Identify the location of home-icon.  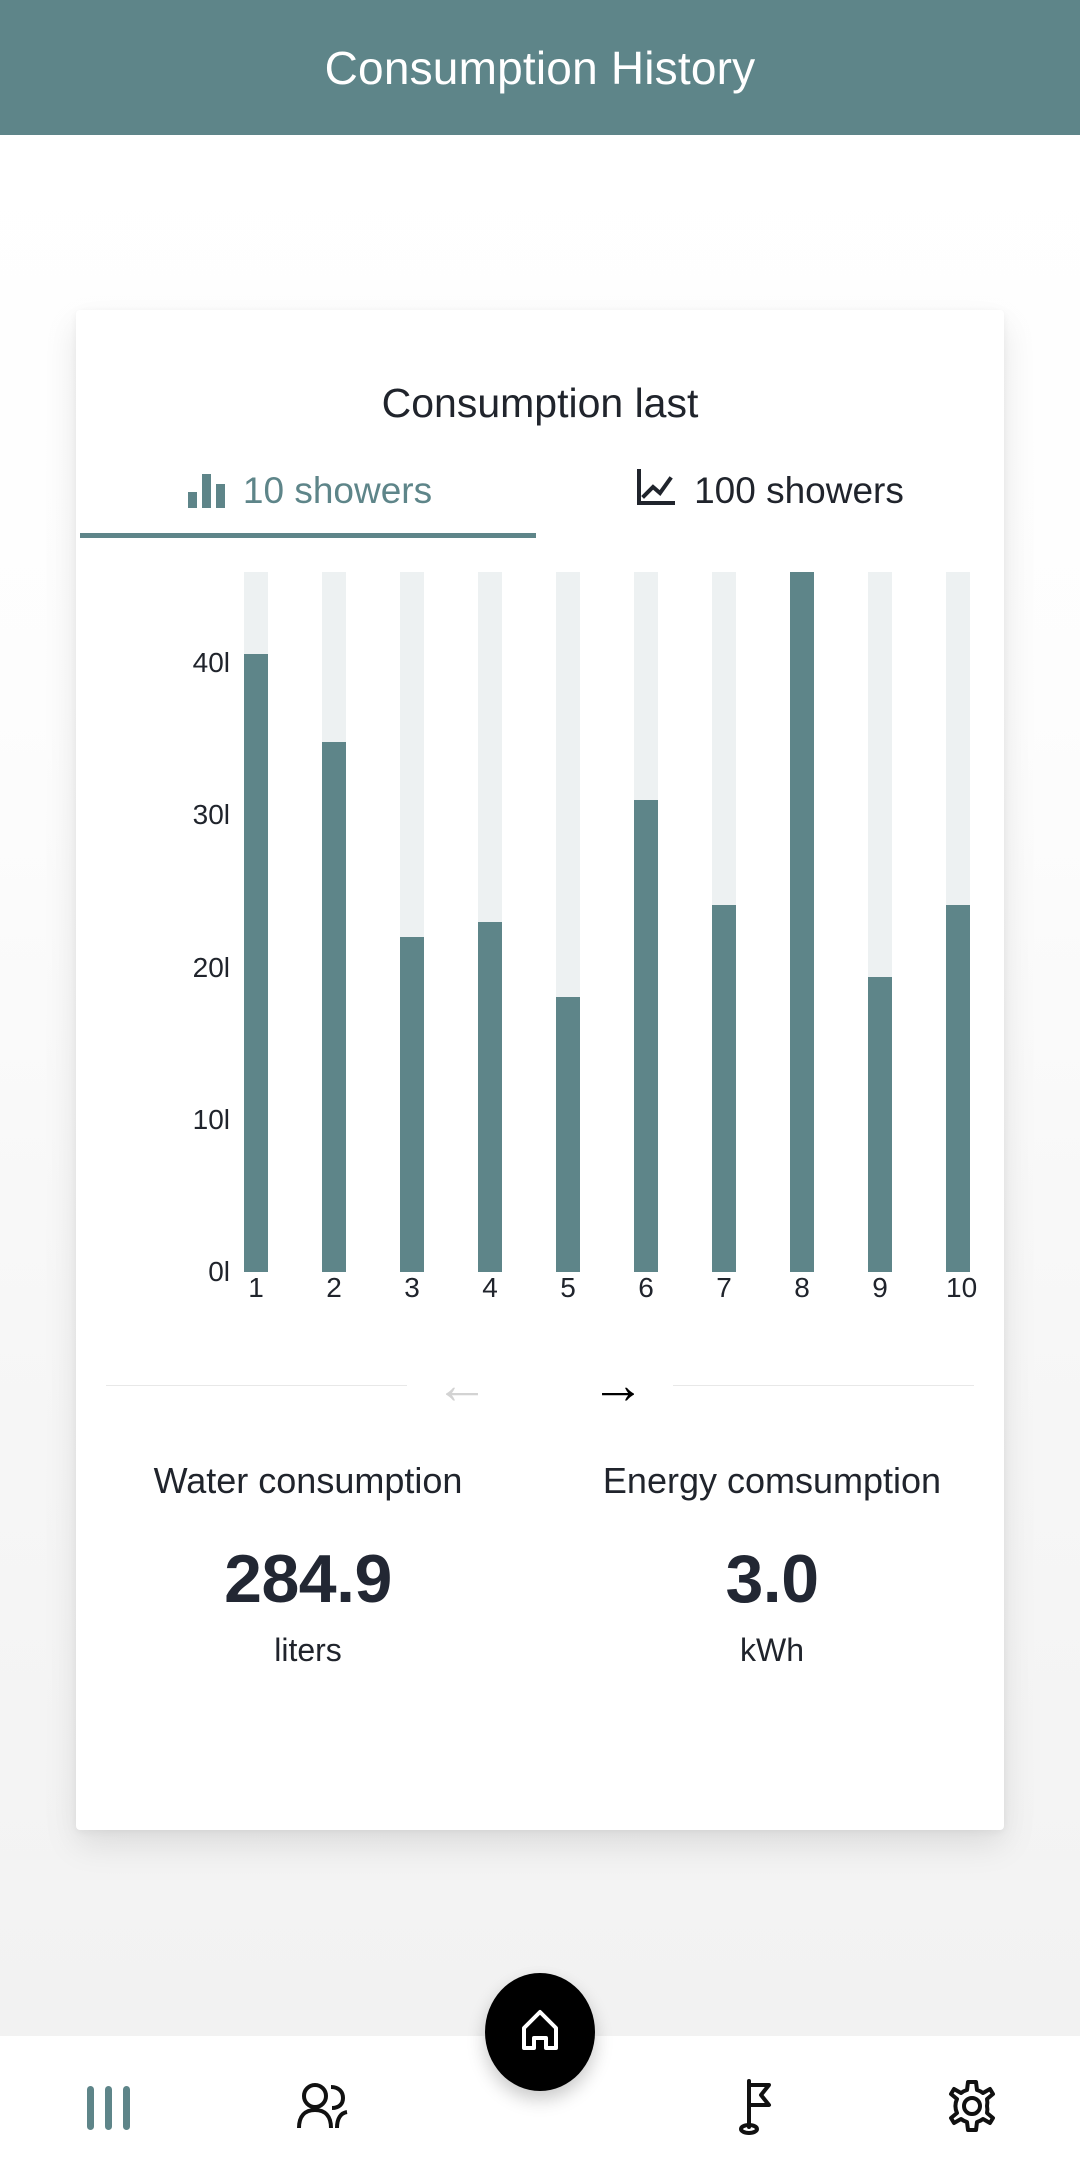
(540, 2032).